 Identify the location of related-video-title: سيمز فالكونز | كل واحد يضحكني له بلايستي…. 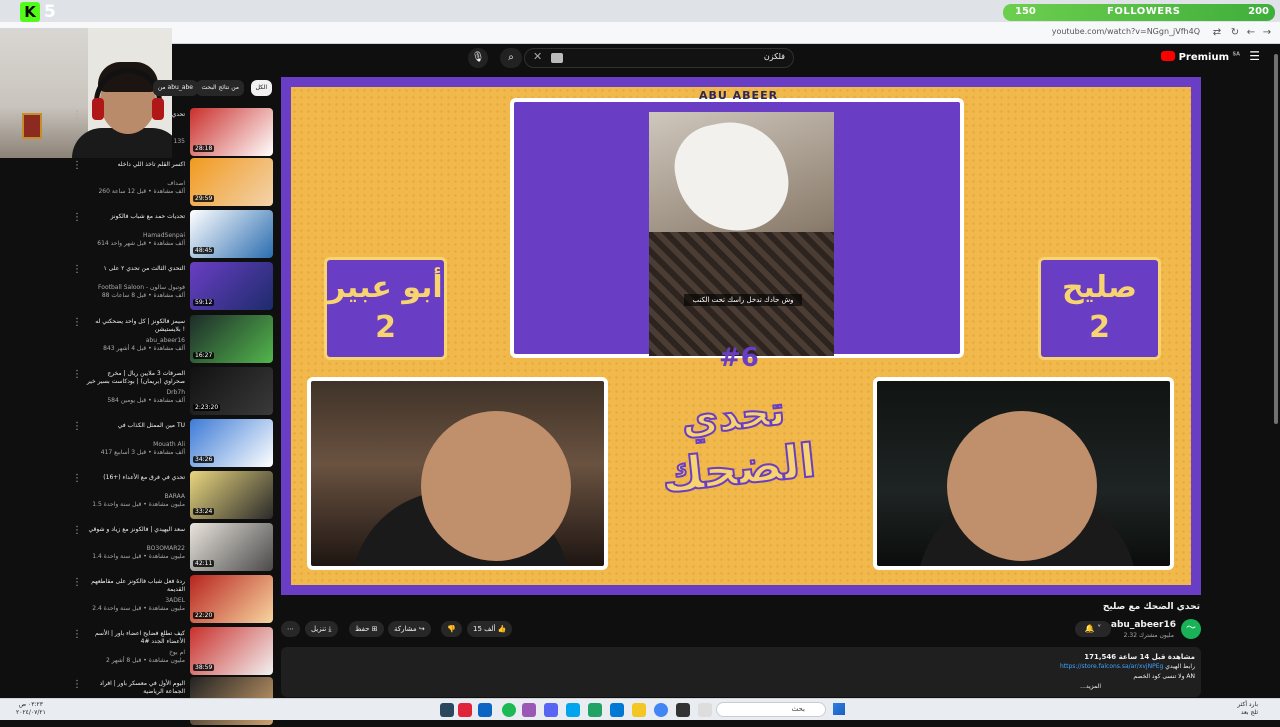
(135, 326).